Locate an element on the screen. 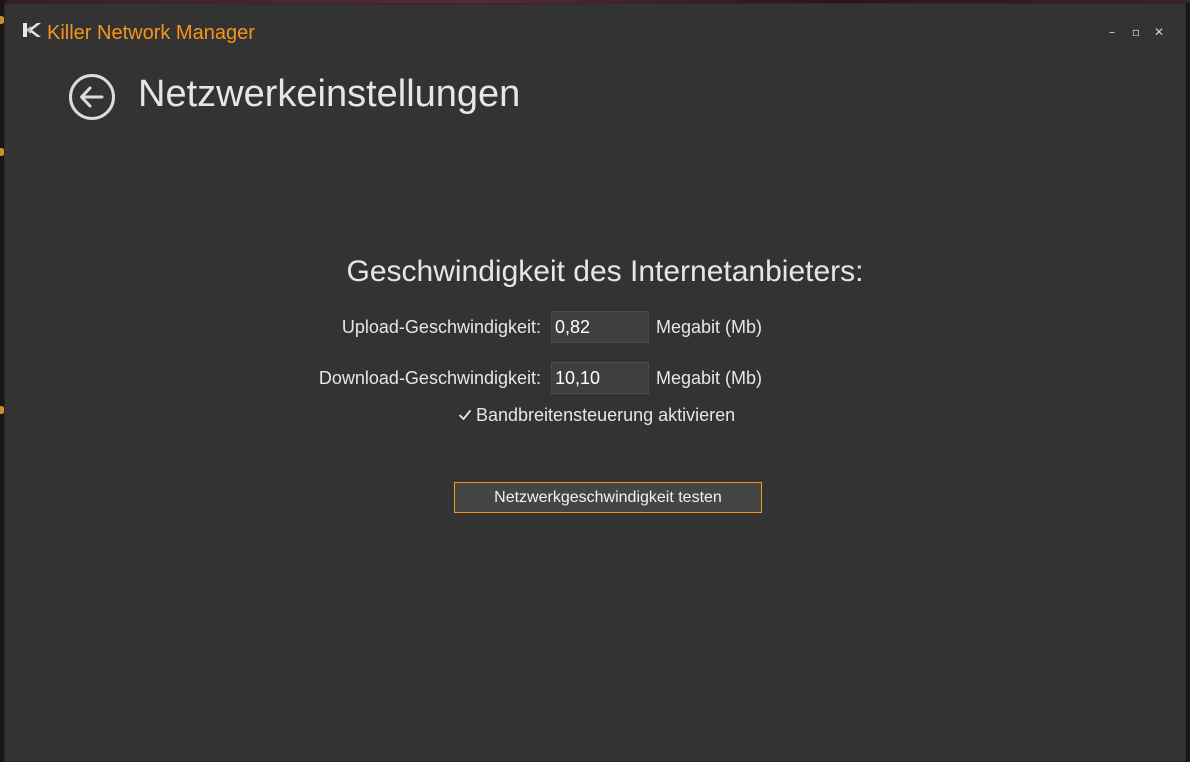 This screenshot has height=762, width=1190. upload-speed-input is located at coordinates (600, 327).